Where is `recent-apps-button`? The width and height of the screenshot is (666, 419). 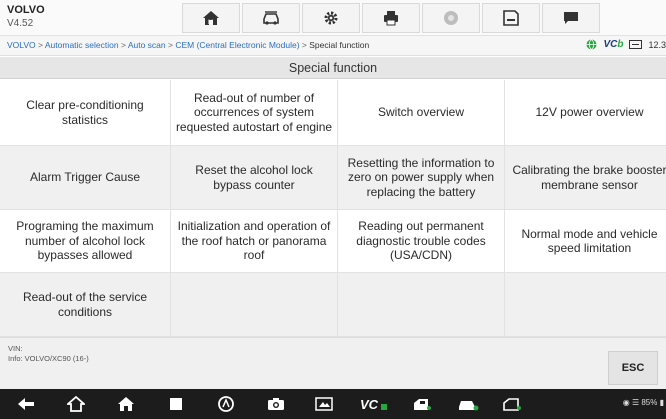 recent-apps-button is located at coordinates (176, 404).